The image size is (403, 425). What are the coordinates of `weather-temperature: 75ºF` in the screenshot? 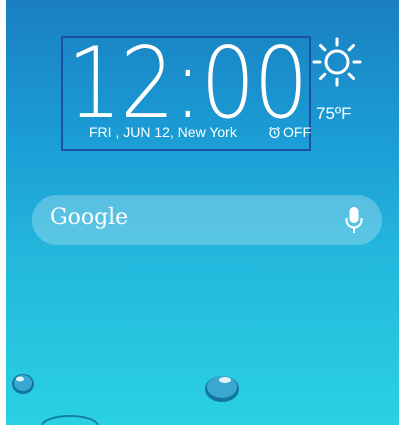 It's located at (334, 114).